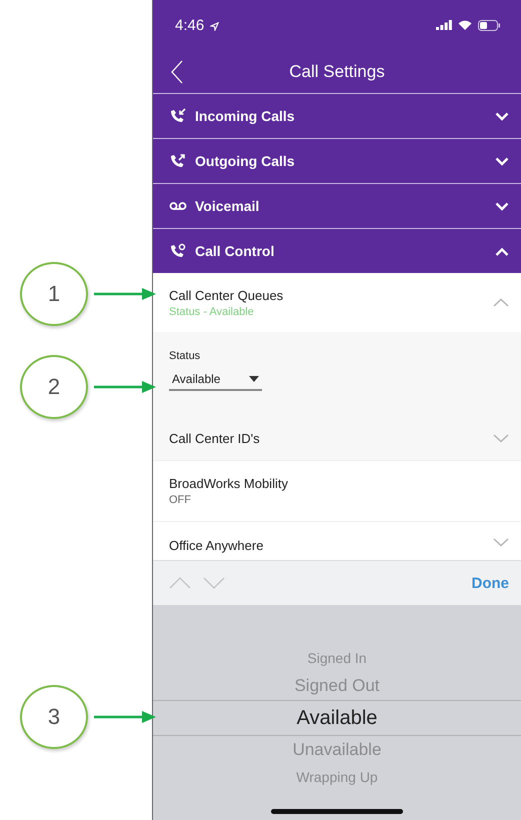 This screenshot has height=820, width=521. I want to click on up-chevron-icon, so click(180, 583).